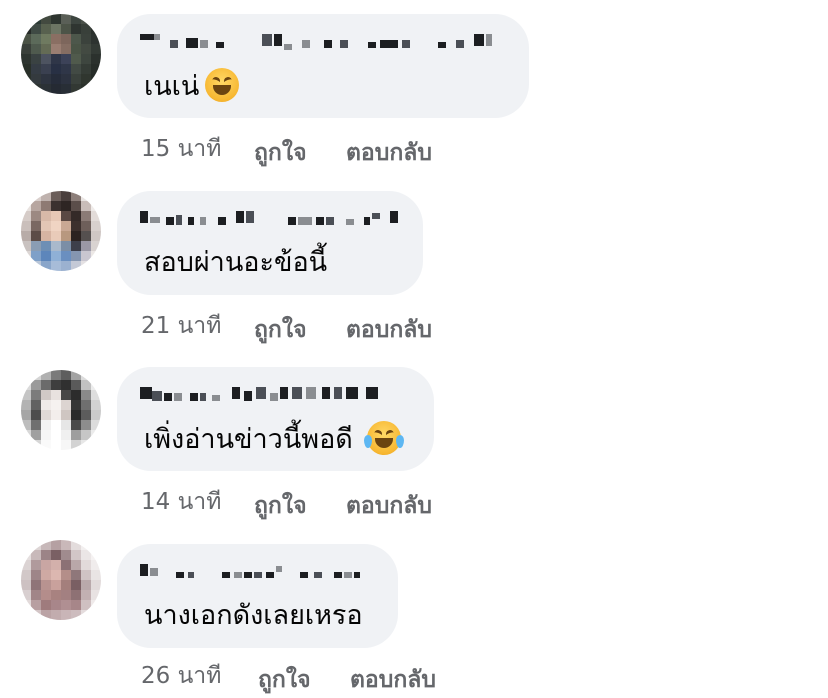 The image size is (828, 698). I want to click on comment-text: เนเน่, so click(192, 86).